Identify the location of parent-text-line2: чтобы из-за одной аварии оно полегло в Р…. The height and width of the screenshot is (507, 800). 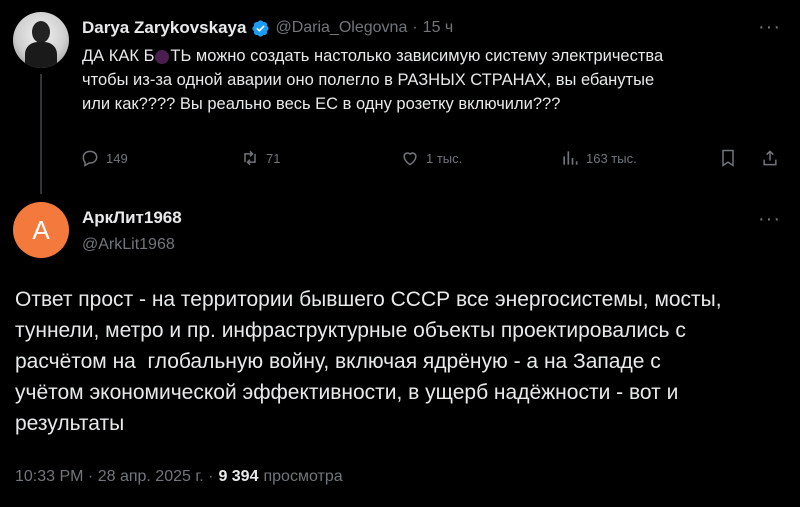
(368, 80).